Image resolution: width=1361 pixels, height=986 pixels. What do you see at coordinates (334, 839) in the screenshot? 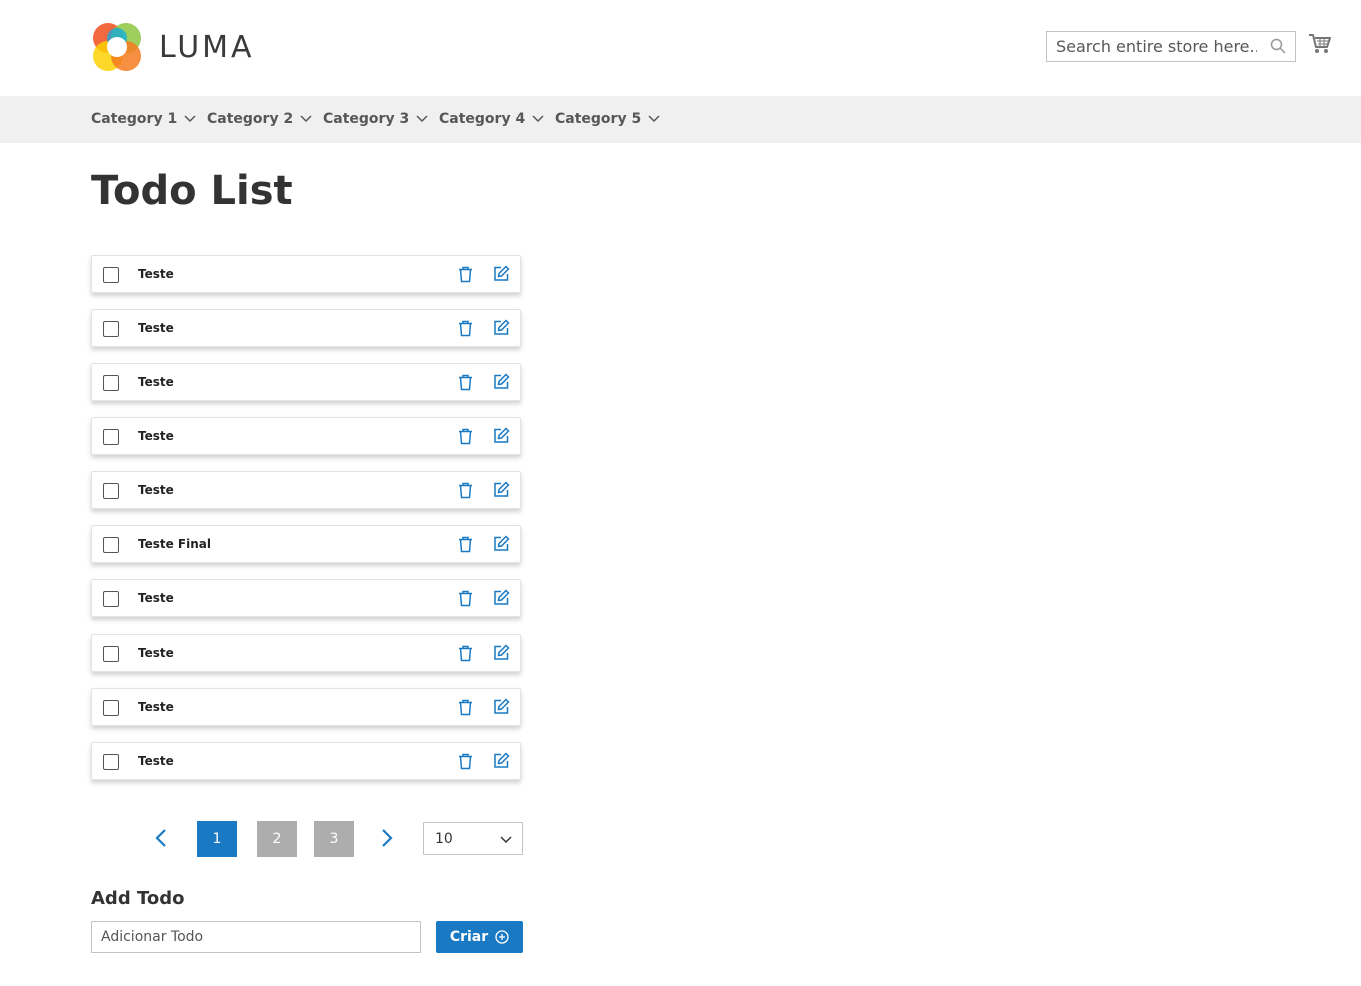
I see `page-button-3: 3` at bounding box center [334, 839].